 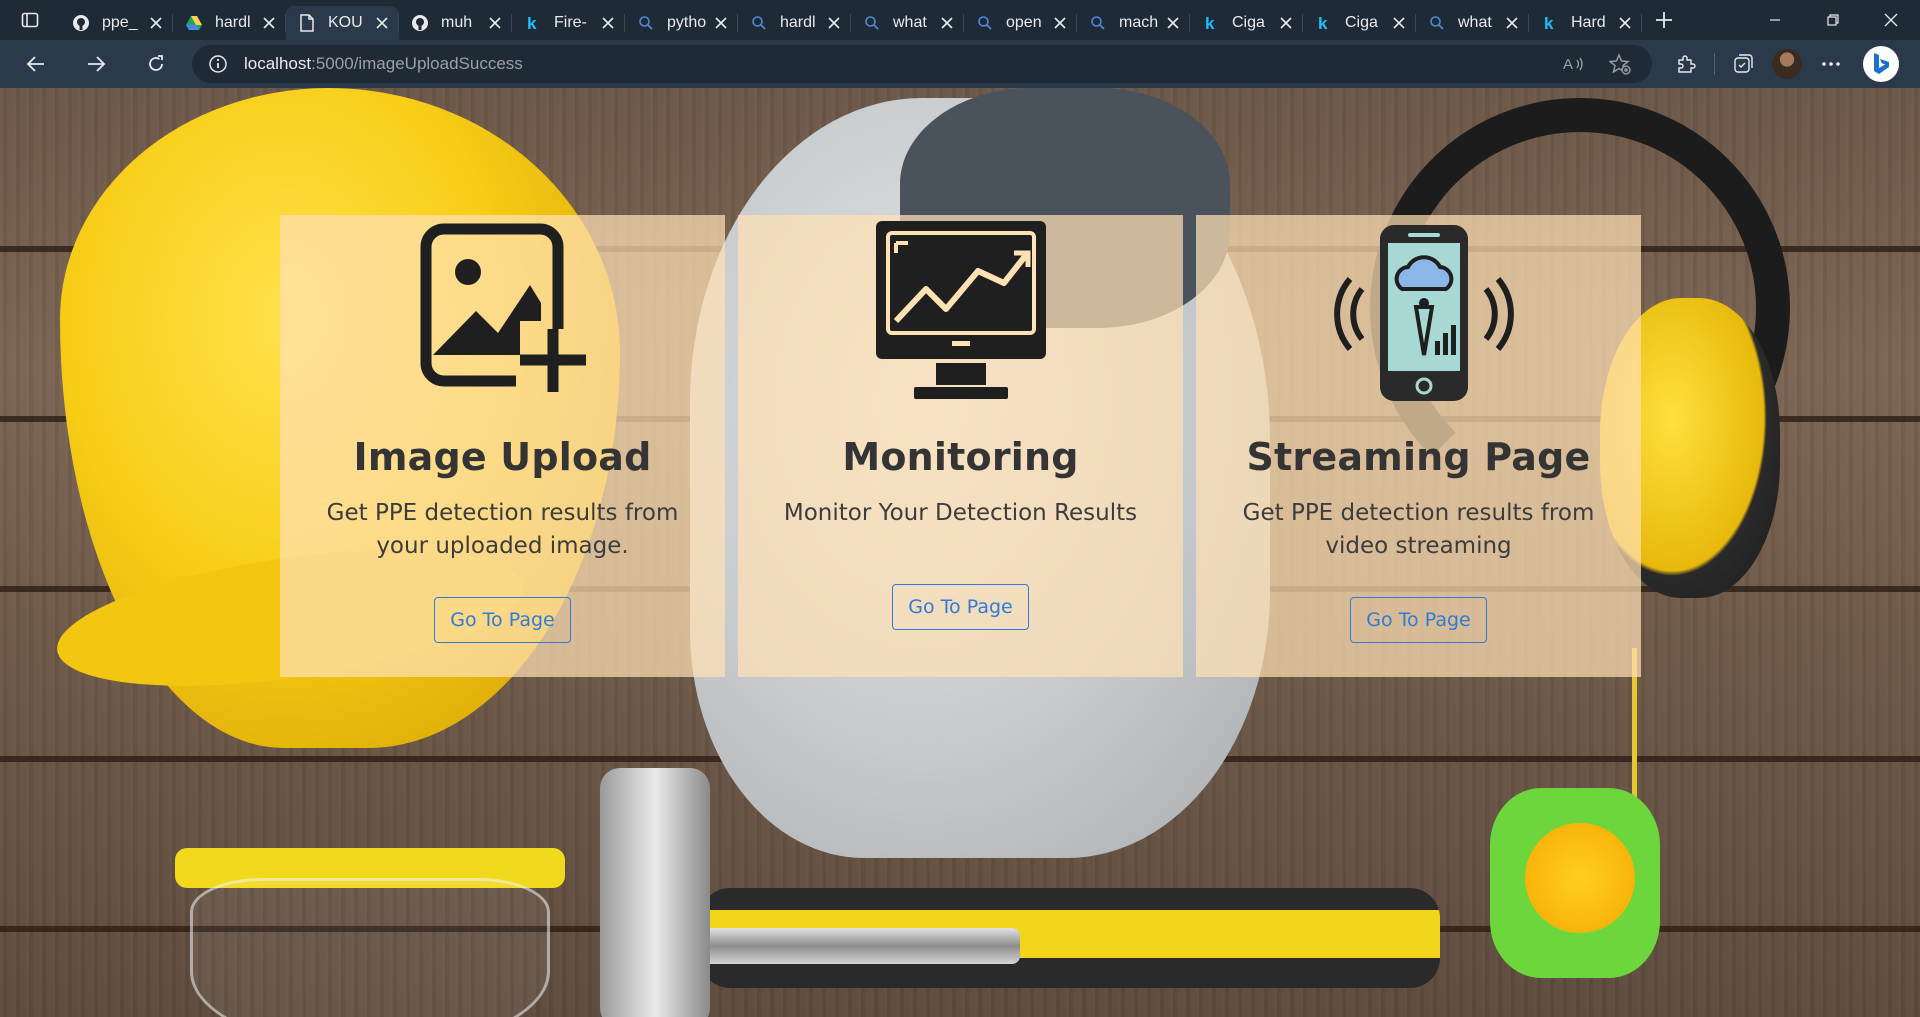 What do you see at coordinates (1568, 64) in the screenshot?
I see `svg-text: A` at bounding box center [1568, 64].